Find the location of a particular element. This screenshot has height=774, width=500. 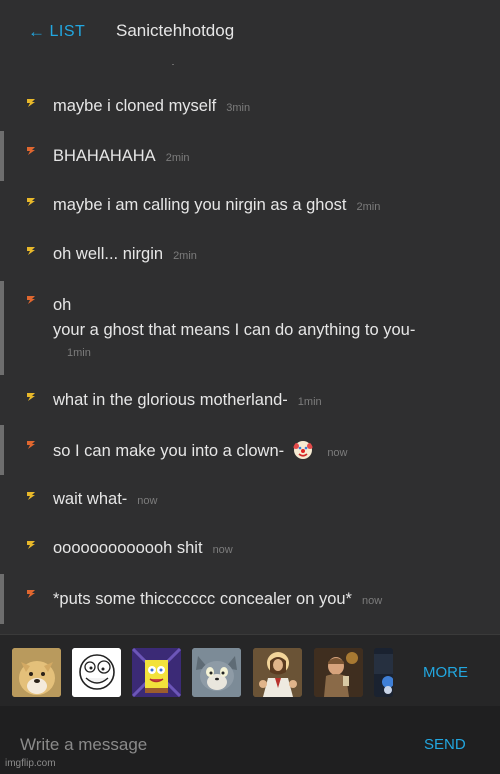

message-item: oh well... nirgin 2min is located at coordinates (250, 255).